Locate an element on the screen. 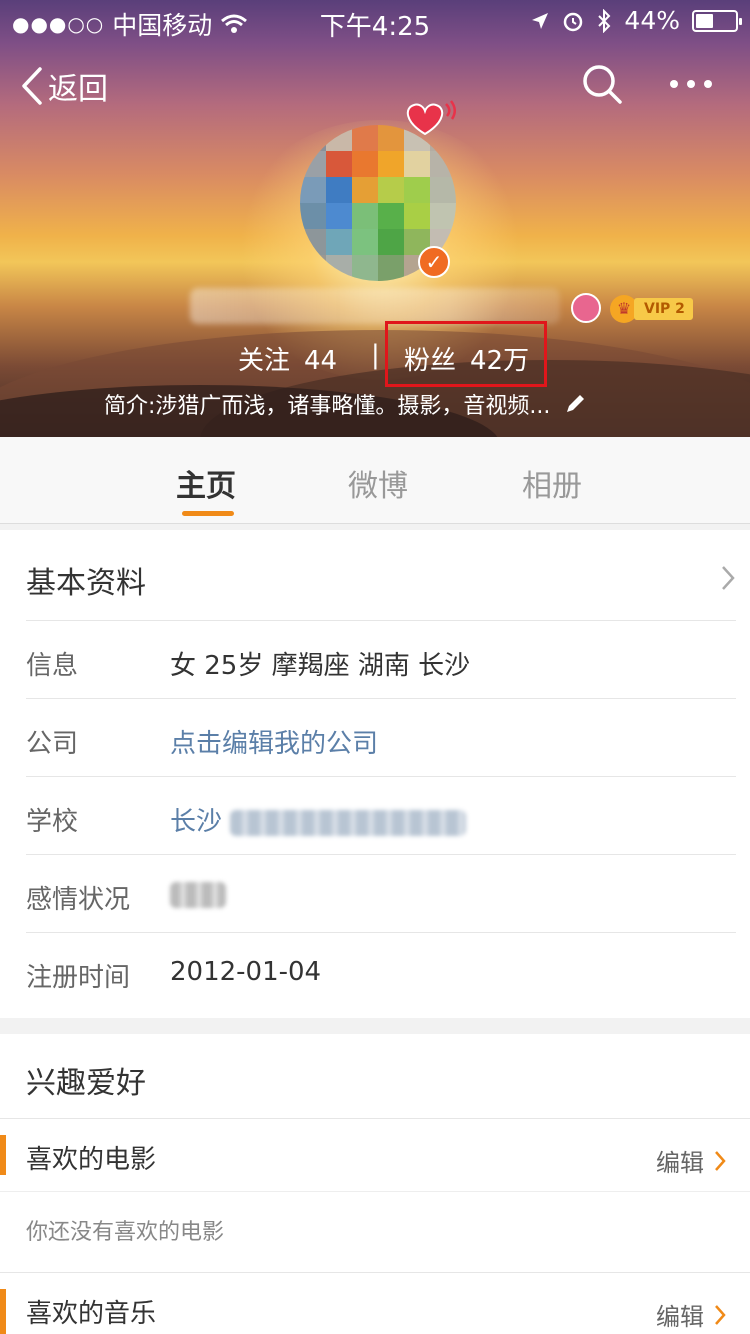  following-number: 44 is located at coordinates (321, 361).